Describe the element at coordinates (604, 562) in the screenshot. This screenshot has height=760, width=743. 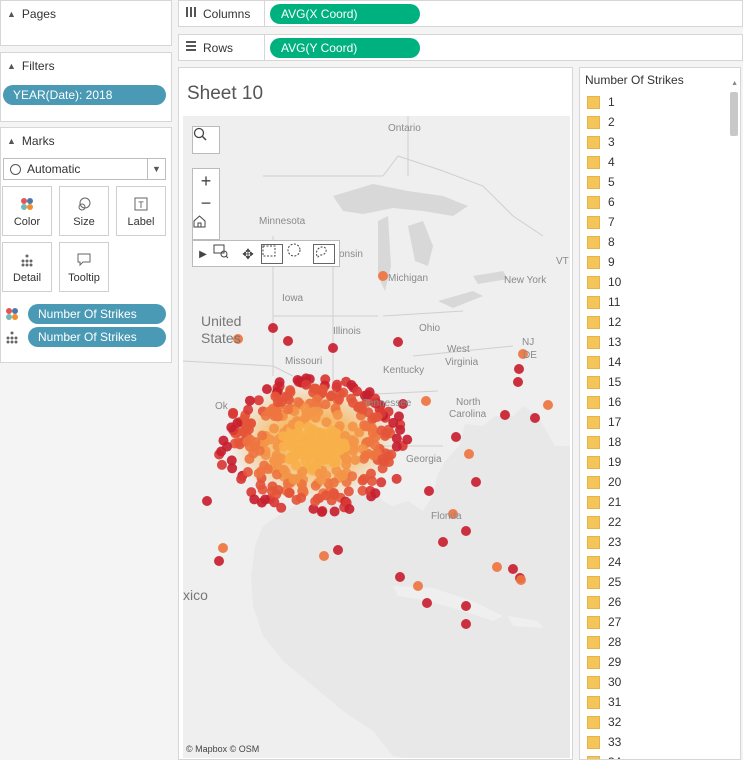
I see `legend-item: 24` at that location.